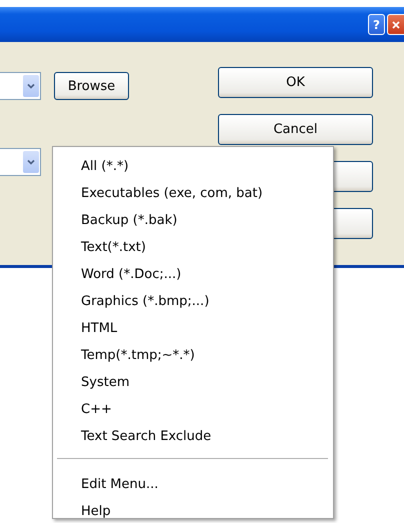 This screenshot has width=404, height=523. I want to click on help-button: ?, so click(376, 24).